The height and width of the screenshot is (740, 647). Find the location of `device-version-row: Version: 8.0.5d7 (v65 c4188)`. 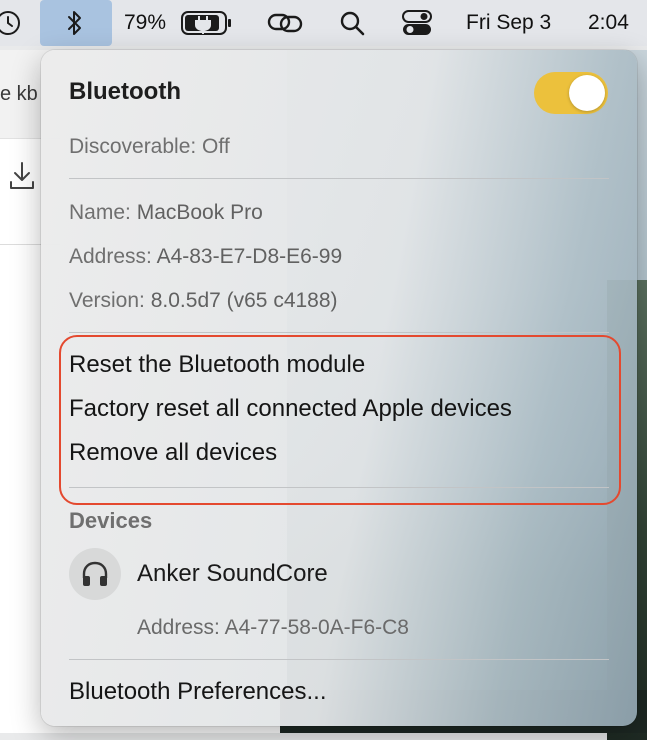

device-version-row: Version: 8.0.5d7 (v65 c4188) is located at coordinates (203, 301).